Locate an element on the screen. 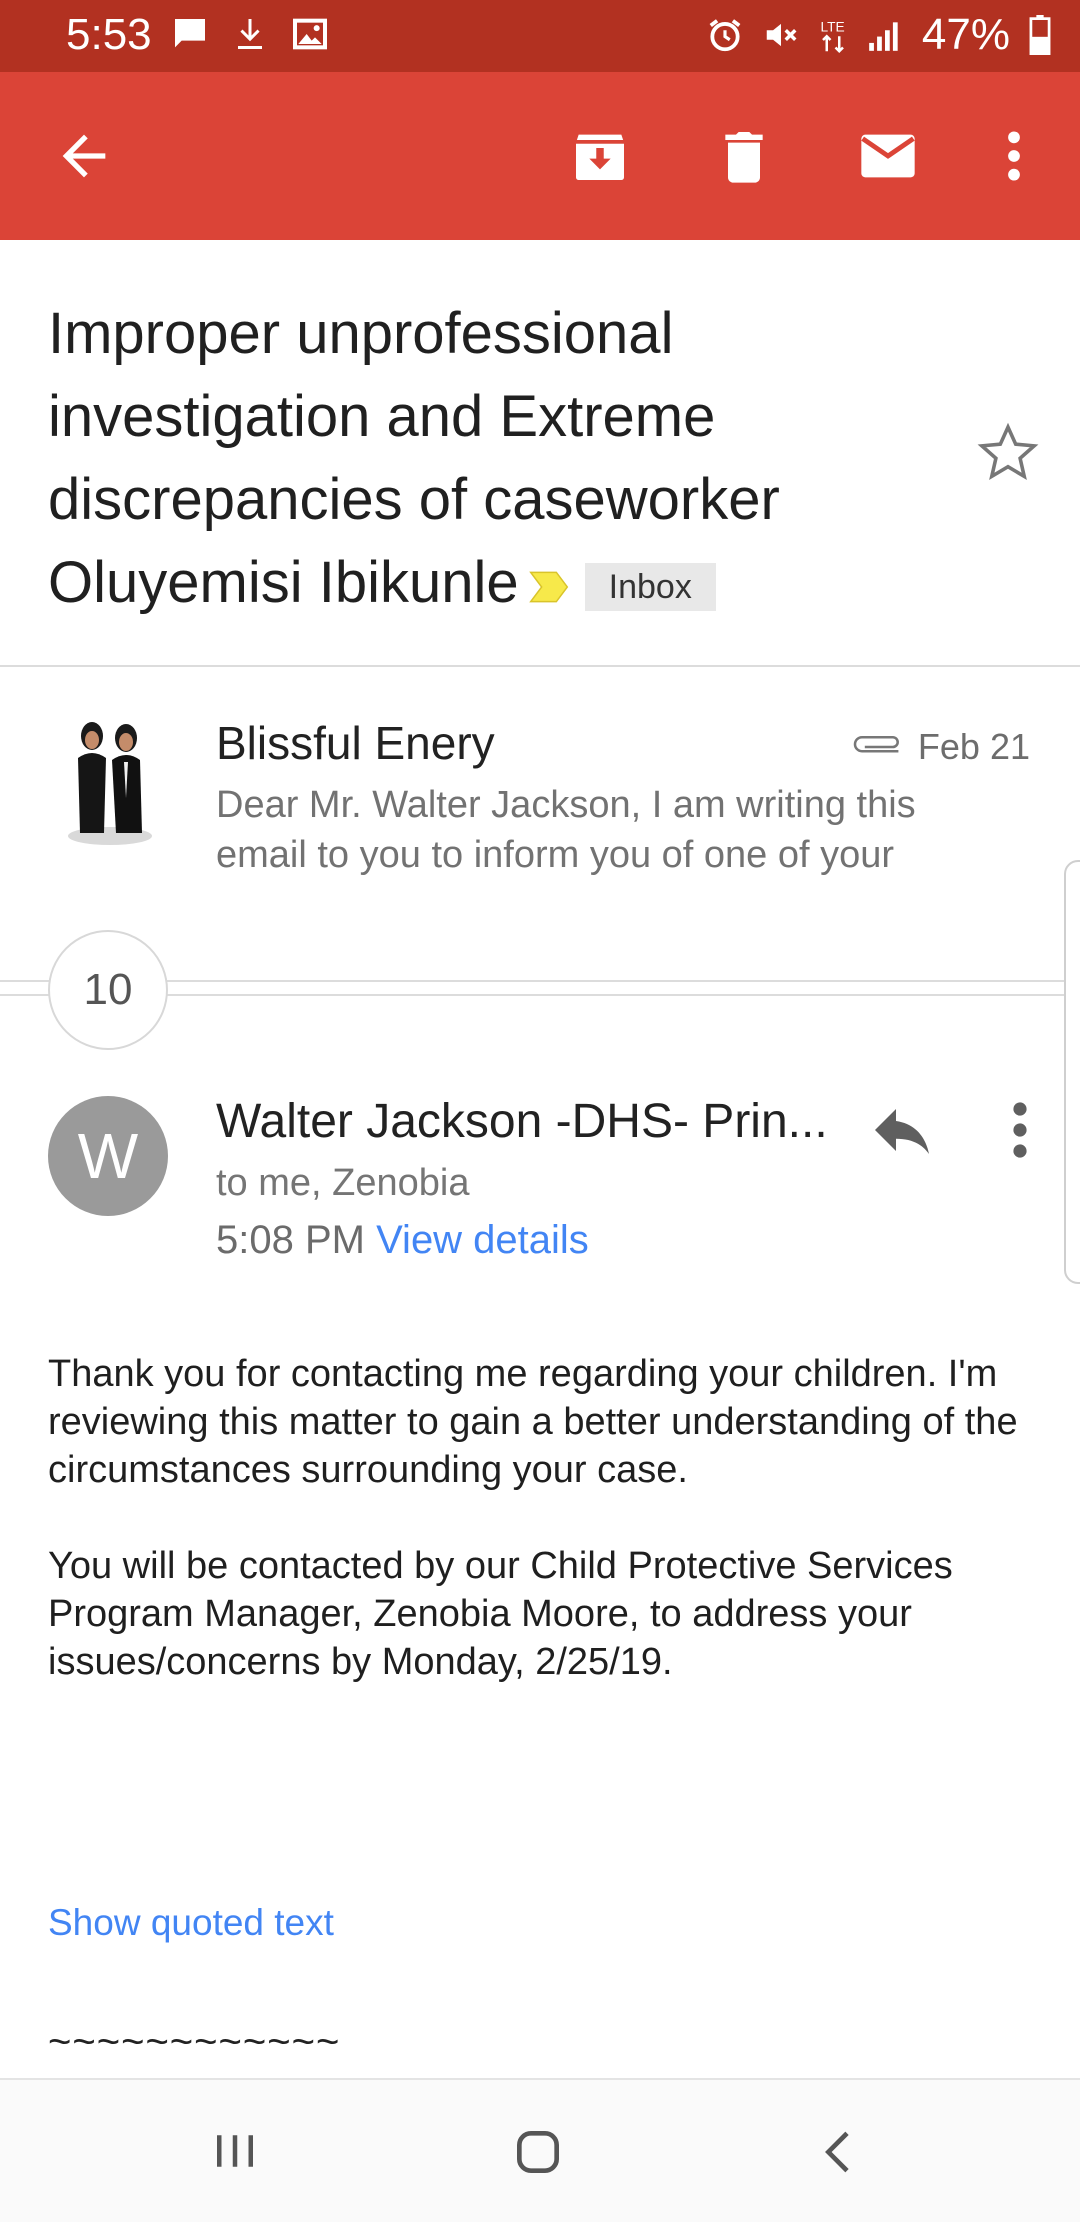 This screenshot has height=2222, width=1080. mark-unread-icon is located at coordinates (888, 156).